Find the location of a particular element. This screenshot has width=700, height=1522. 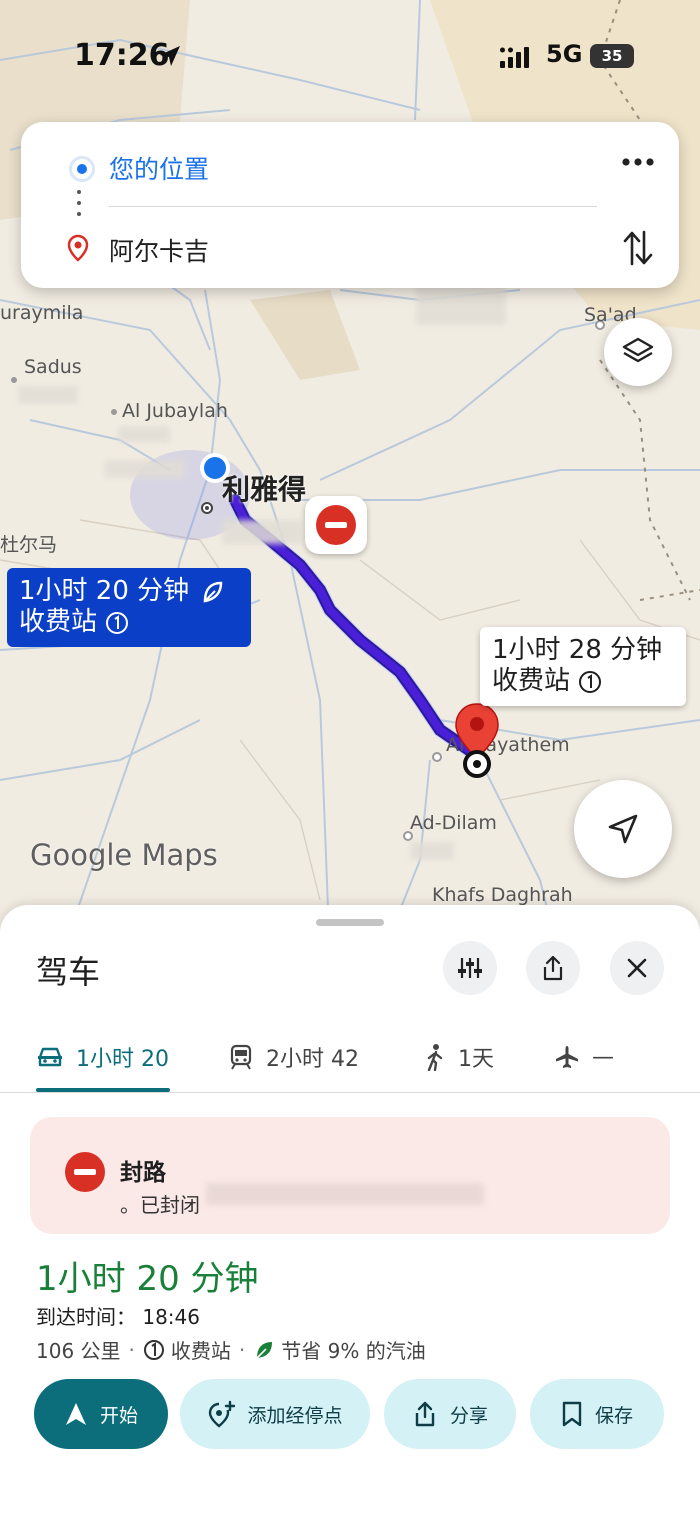

location-arrow-icon is located at coordinates (170, 56).